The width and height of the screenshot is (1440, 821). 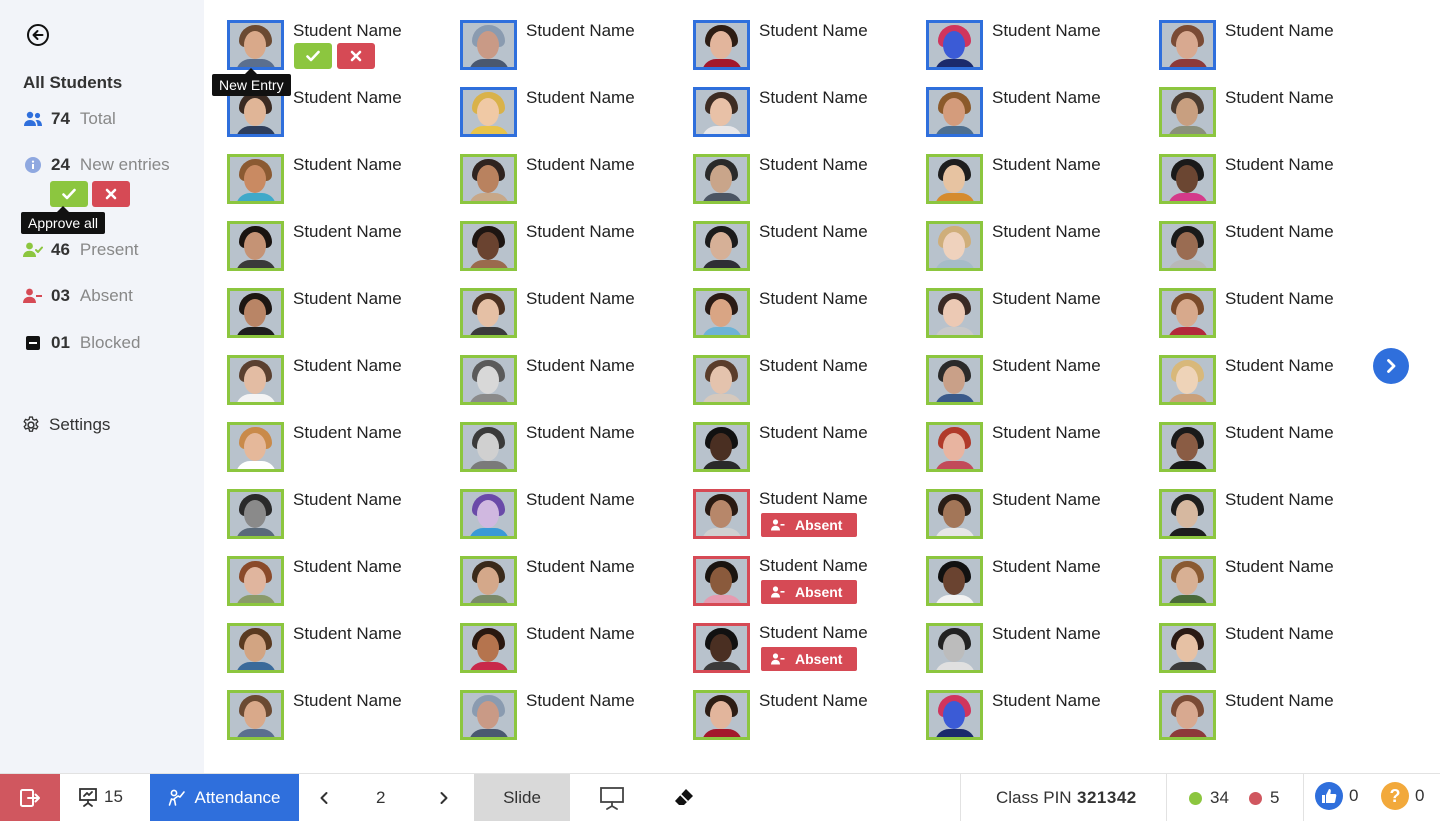 What do you see at coordinates (522, 797) in the screenshot?
I see `slide-button: Slide` at bounding box center [522, 797].